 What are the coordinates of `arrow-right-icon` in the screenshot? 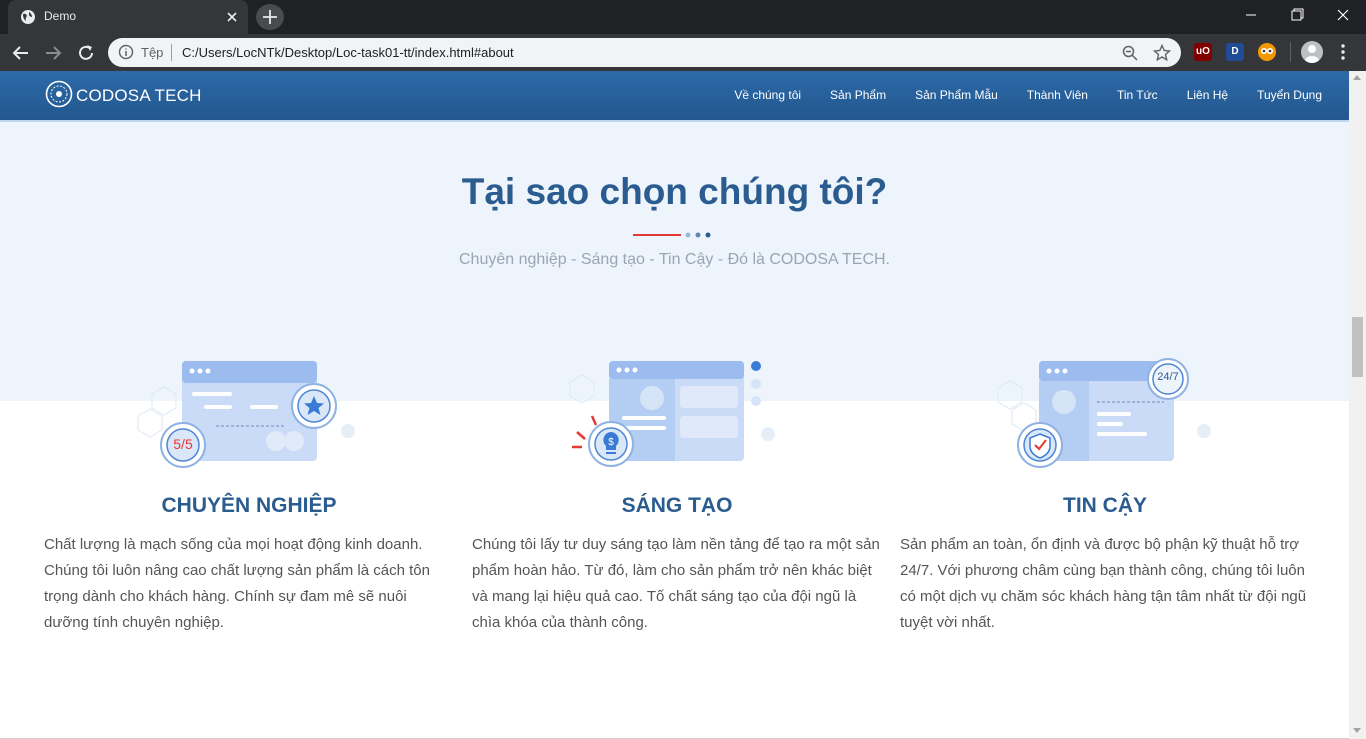 It's located at (54, 53).